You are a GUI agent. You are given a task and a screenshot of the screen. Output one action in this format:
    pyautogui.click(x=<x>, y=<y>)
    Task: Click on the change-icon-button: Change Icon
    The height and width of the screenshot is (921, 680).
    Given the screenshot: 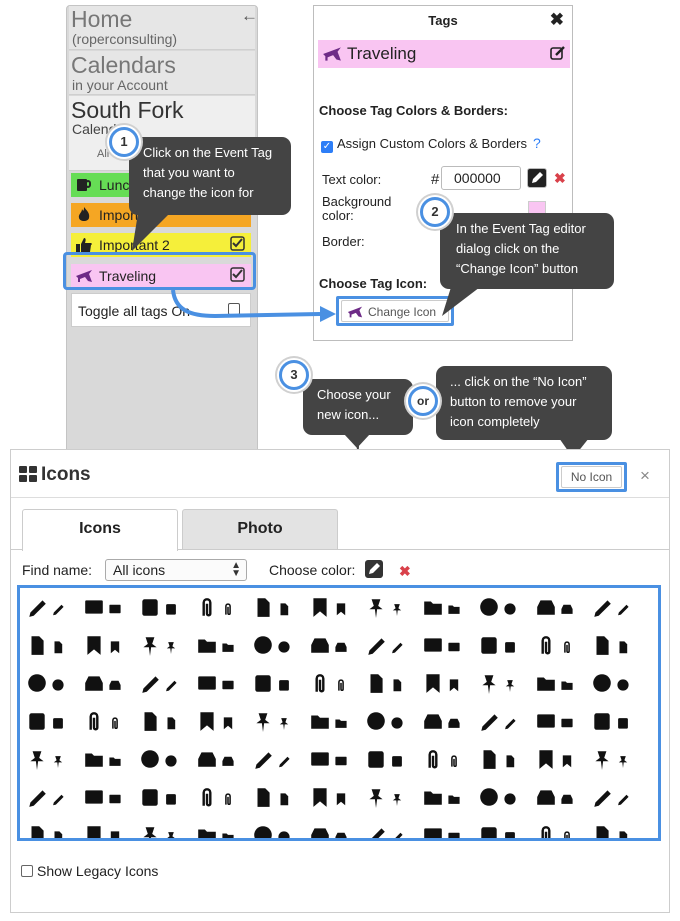 What is the action you would take?
    pyautogui.click(x=395, y=311)
    